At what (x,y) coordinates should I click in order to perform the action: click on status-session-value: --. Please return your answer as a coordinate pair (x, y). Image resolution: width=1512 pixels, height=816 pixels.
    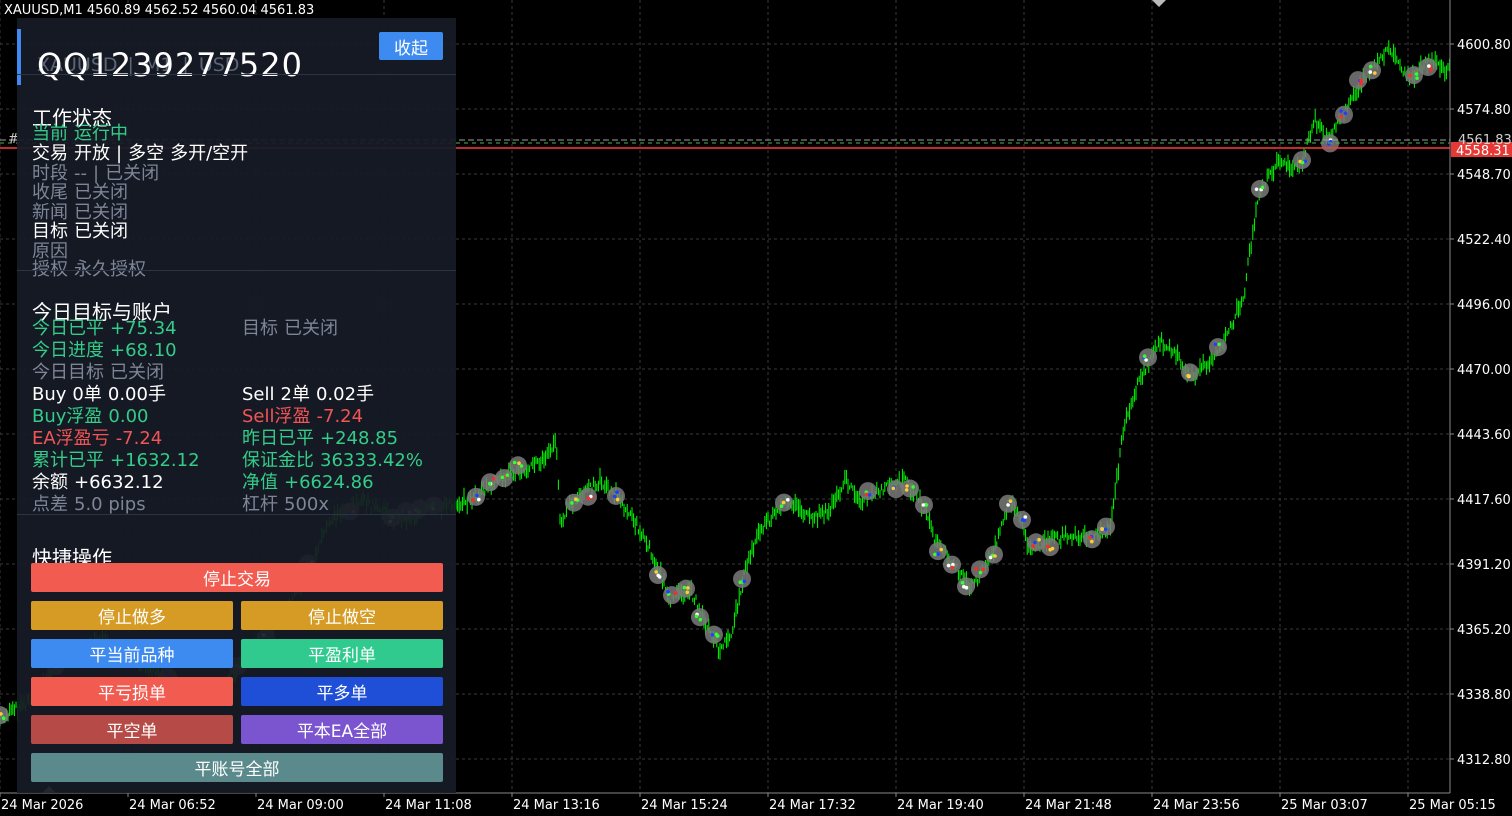
    Looking at the image, I should click on (80, 173).